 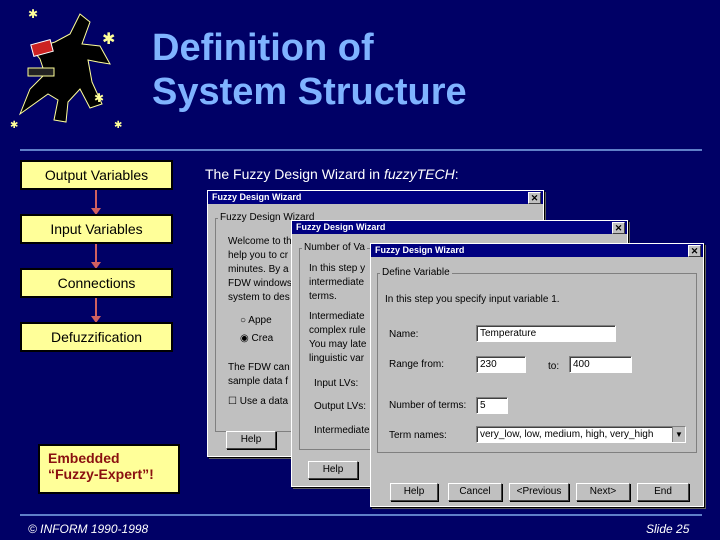 I want to click on use-data-checkbox: ☐ Use a data, so click(x=258, y=401).